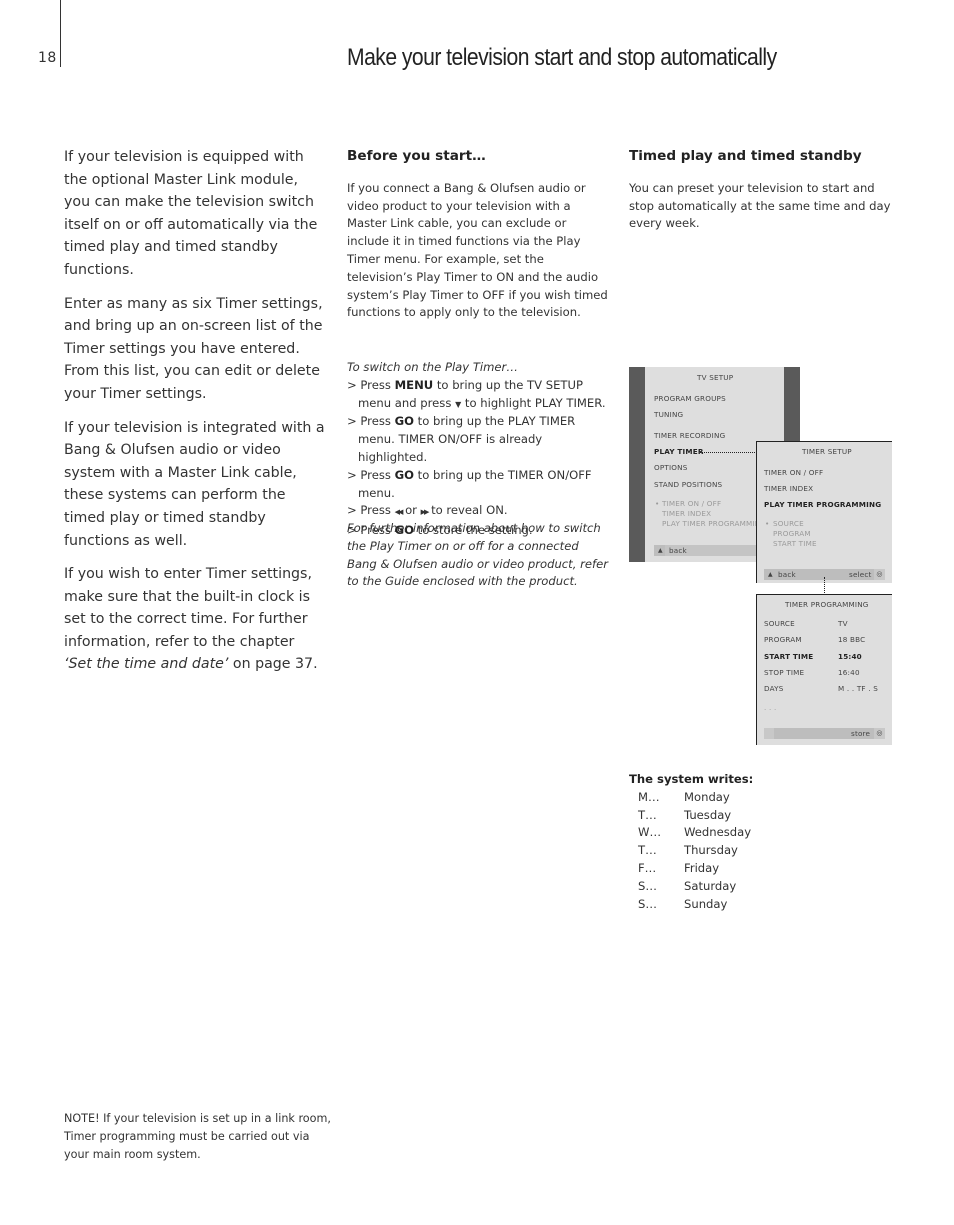 This screenshot has width=954, height=1225. Describe the element at coordinates (827, 604) in the screenshot. I see `menu-title: TIMER PROGRAMMING` at that location.